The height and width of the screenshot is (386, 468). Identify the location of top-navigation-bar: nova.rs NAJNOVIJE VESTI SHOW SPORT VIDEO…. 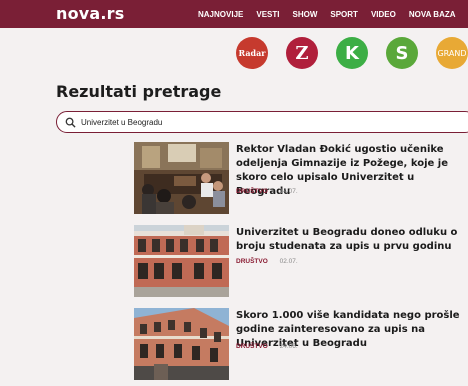
(234, 14).